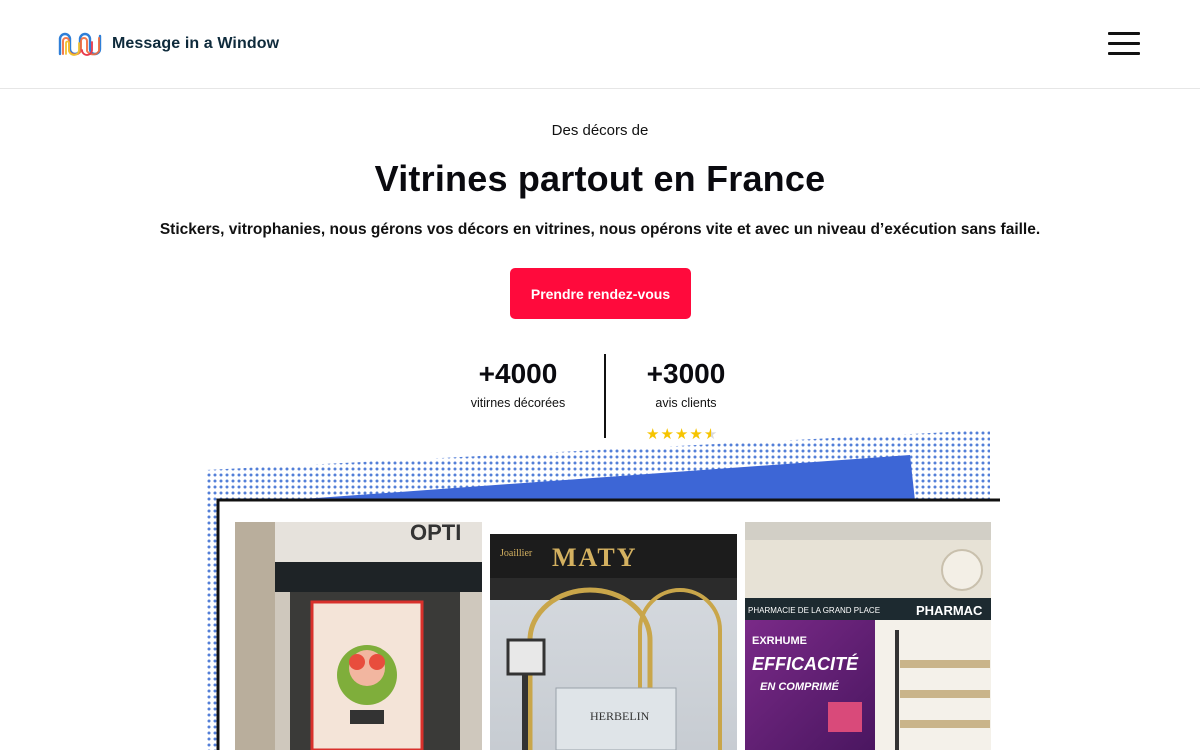 Image resolution: width=1200 pixels, height=750 pixels. I want to click on stat-value: +3000, so click(686, 373).